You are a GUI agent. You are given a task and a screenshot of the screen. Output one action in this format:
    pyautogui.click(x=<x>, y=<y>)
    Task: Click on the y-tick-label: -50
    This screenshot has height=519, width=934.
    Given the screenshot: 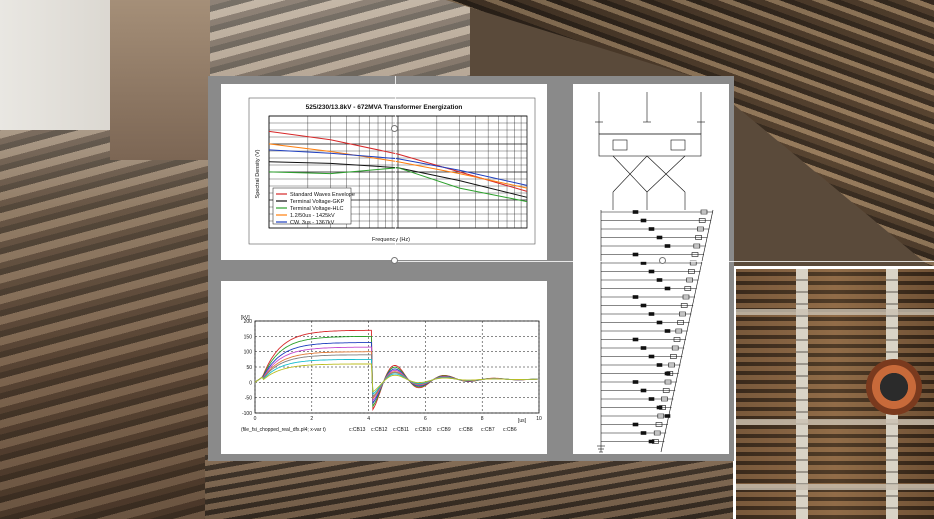 What is the action you would take?
    pyautogui.click(x=248, y=399)
    